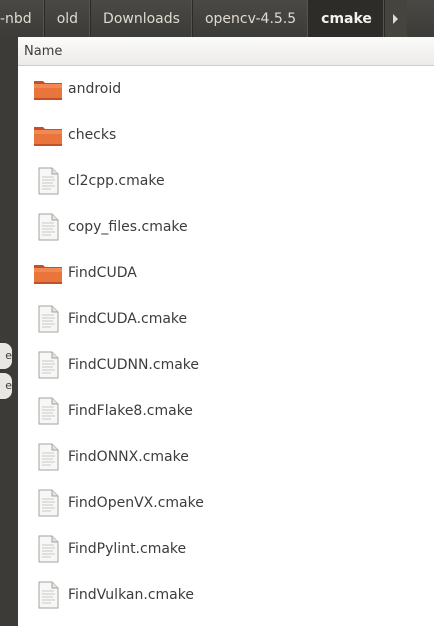 Image resolution: width=434 pixels, height=626 pixels. Describe the element at coordinates (130, 411) in the screenshot. I see `item-name: FindFlake8.cmake` at that location.